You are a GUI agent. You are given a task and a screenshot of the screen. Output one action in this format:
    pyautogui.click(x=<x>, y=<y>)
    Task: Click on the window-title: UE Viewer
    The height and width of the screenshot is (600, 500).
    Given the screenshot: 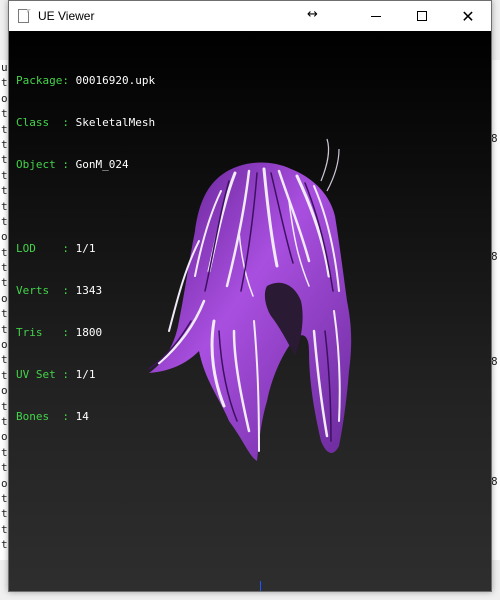 What is the action you would take?
    pyautogui.click(x=66, y=16)
    